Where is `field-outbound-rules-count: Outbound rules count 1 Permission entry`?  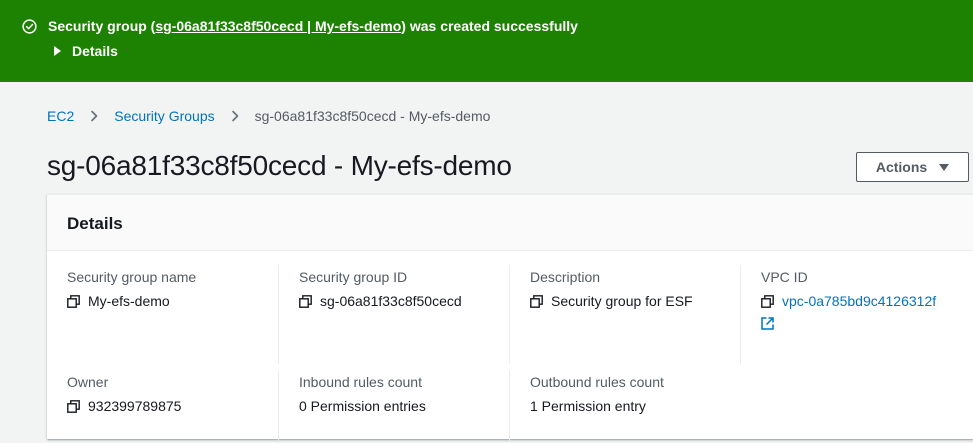
field-outbound-rules-count: Outbound rules count 1 Permission entry is located at coordinates (634, 406).